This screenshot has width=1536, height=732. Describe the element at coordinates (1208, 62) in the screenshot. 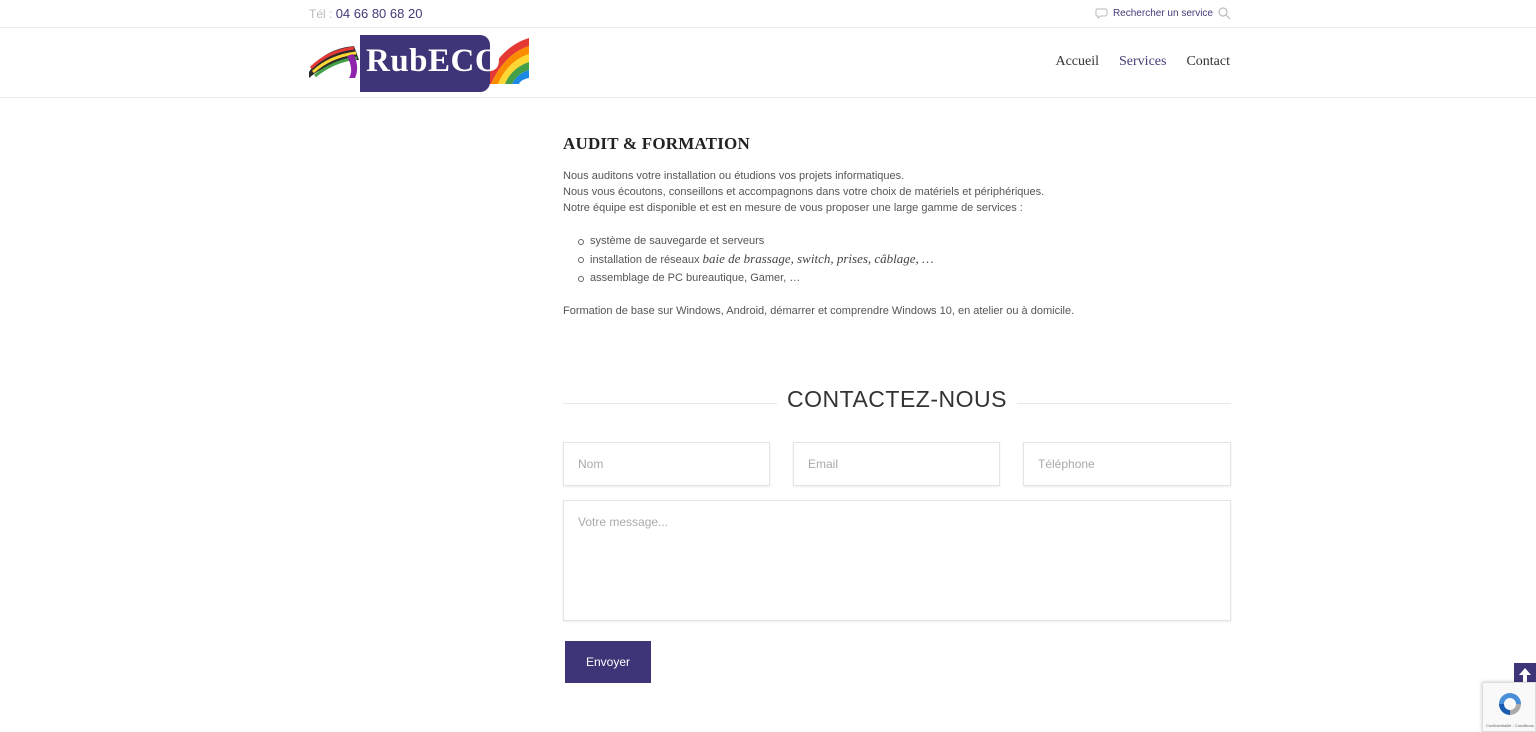

I see `nav-contact: Contact` at that location.